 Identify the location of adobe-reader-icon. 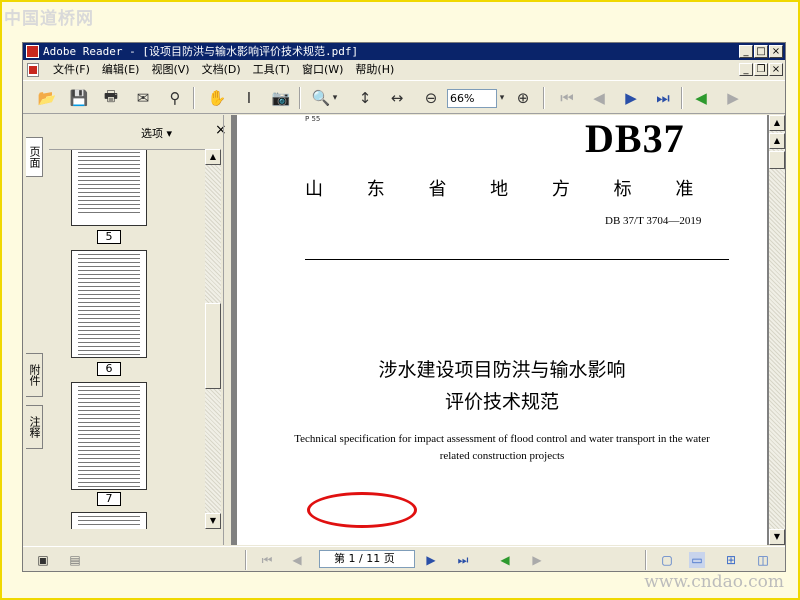
(32, 51).